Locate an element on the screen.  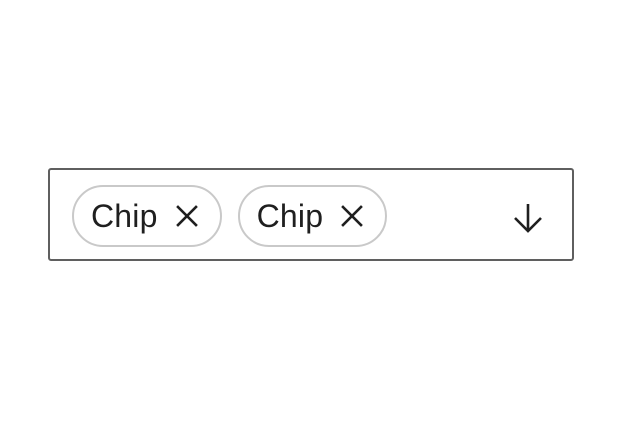
chip-list: Chip Chip is located at coordinates (230, 216).